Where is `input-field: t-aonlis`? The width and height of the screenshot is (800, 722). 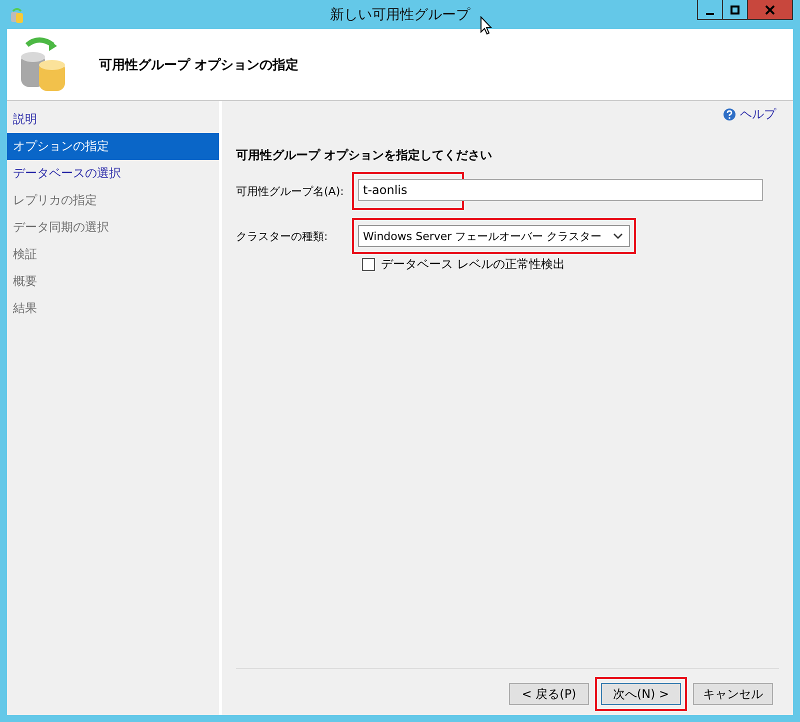 input-field: t-aonlis is located at coordinates (560, 190).